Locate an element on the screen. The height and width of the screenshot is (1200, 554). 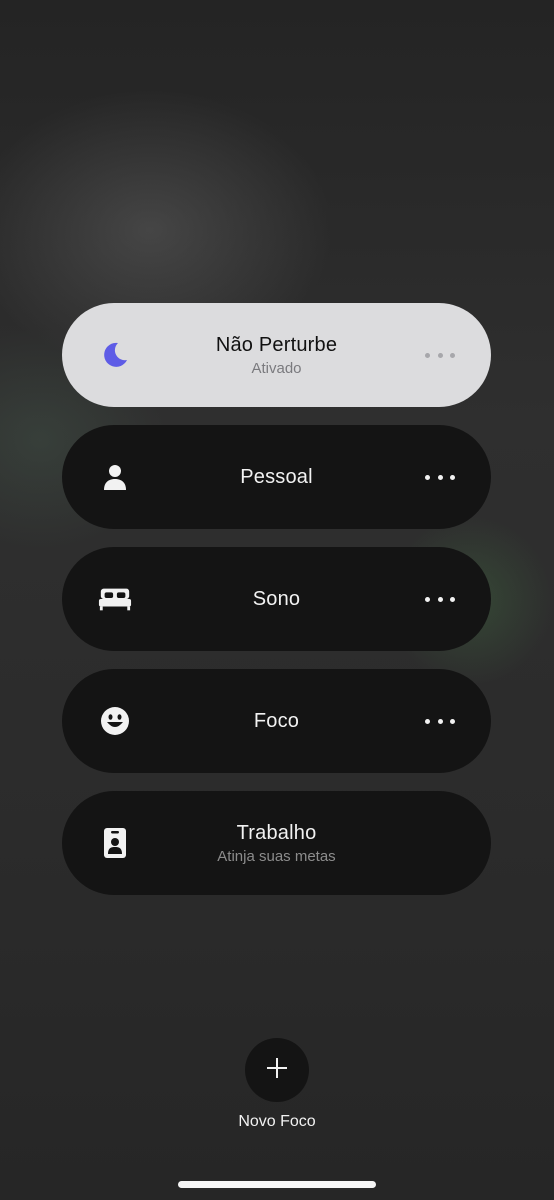
id-badge-icon is located at coordinates (115, 843).